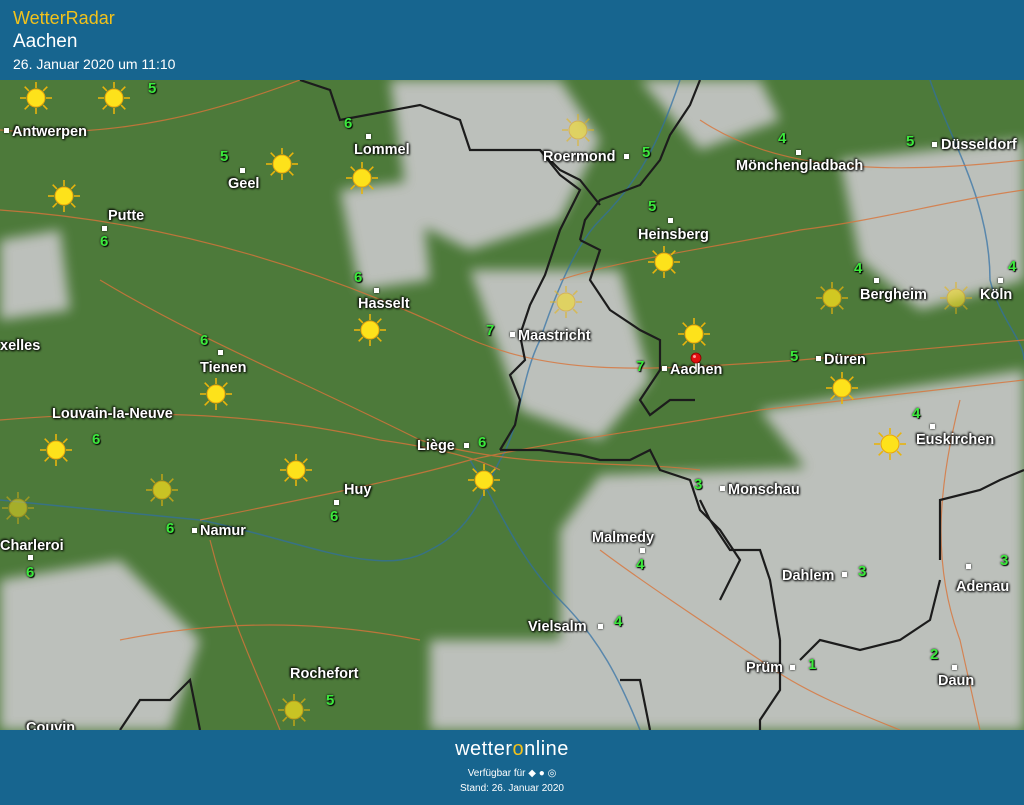 The image size is (1024, 805). What do you see at coordinates (384, 304) in the screenshot?
I see `city-label-hasselt: Hasselt` at bounding box center [384, 304].